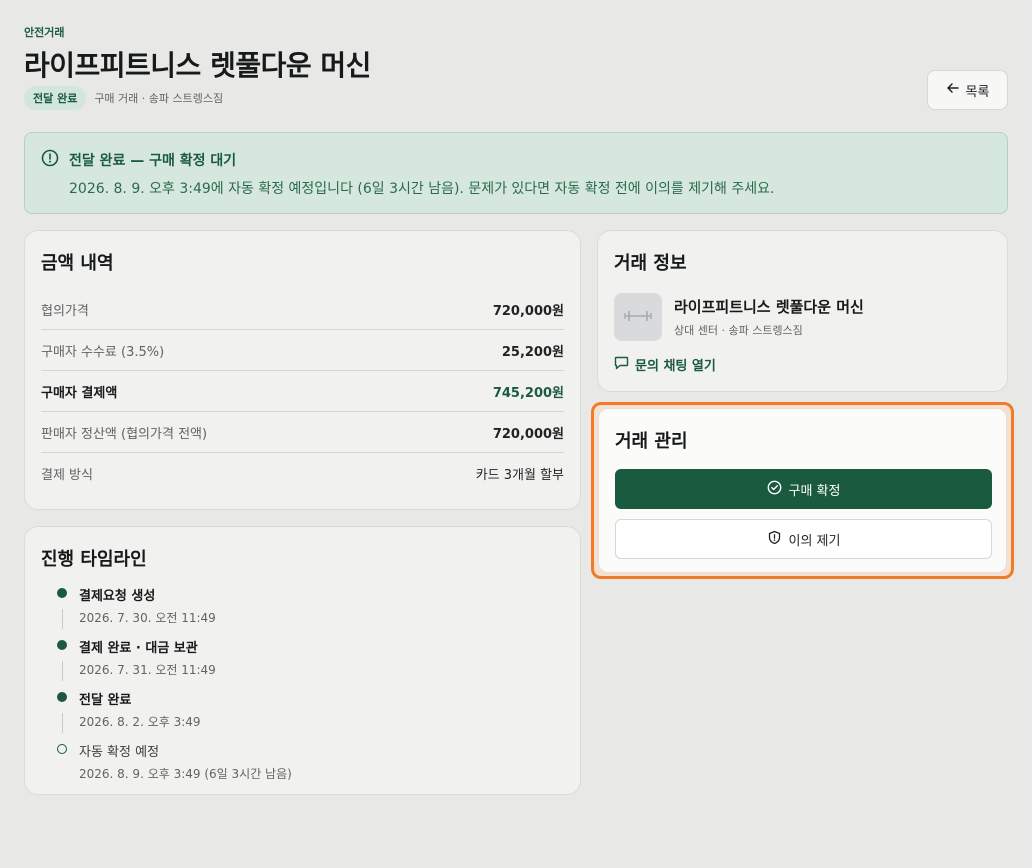 This screenshot has width=1032, height=868. What do you see at coordinates (55, 98) in the screenshot?
I see `status-badge: 전달 완료` at bounding box center [55, 98].